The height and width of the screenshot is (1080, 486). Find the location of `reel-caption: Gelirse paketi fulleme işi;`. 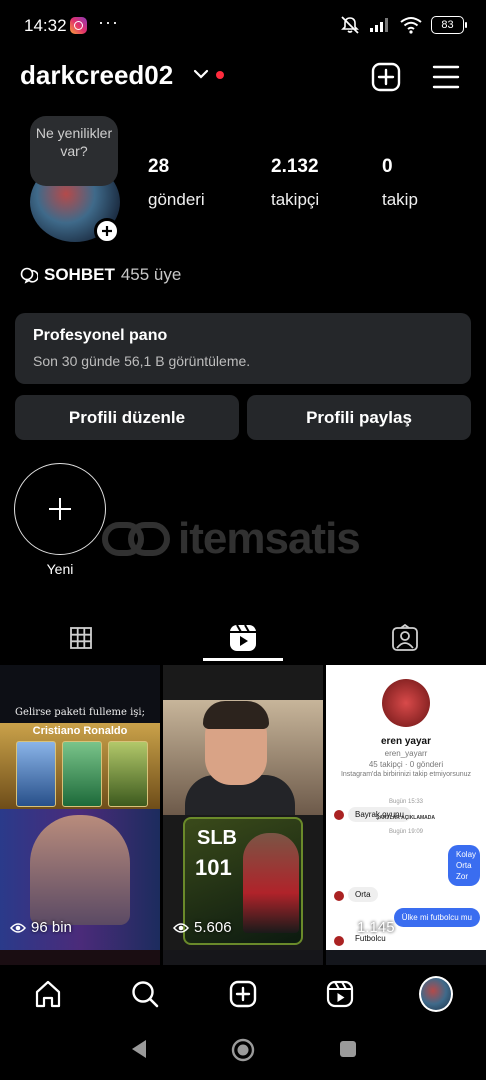

reel-caption: Gelirse paketi fulleme işi; is located at coordinates (80, 712).